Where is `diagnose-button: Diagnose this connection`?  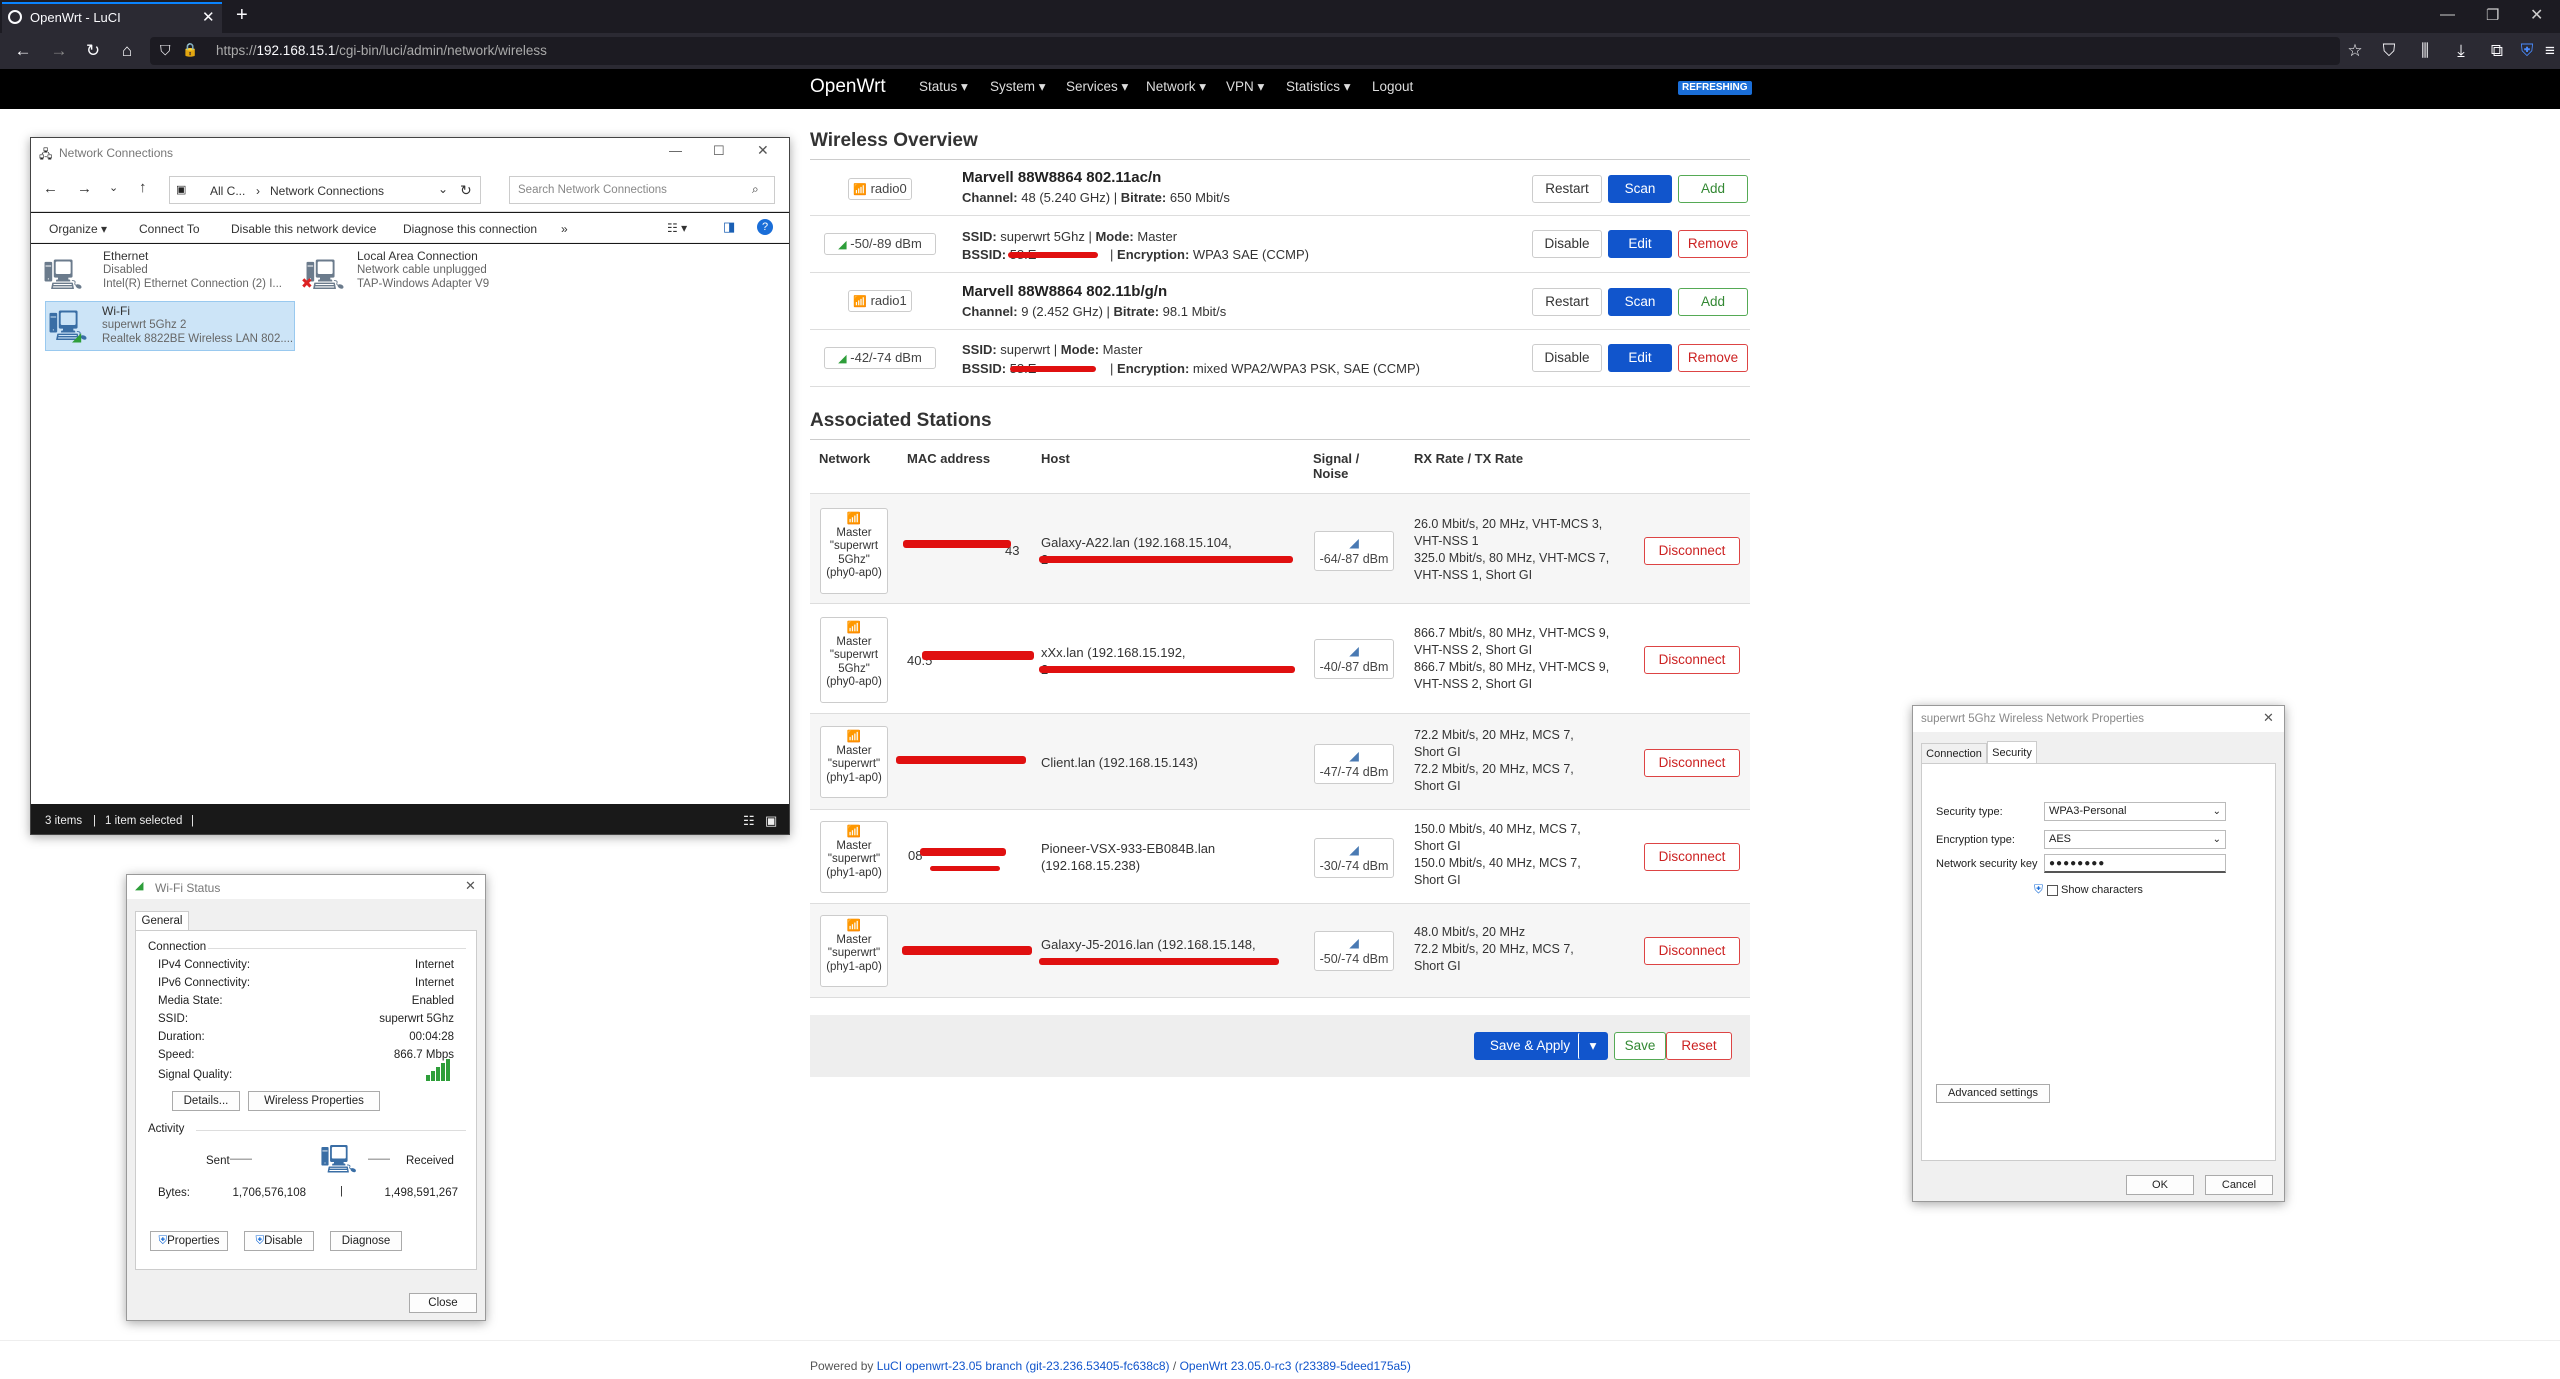 diagnose-button: Diagnose this connection is located at coordinates (470, 229).